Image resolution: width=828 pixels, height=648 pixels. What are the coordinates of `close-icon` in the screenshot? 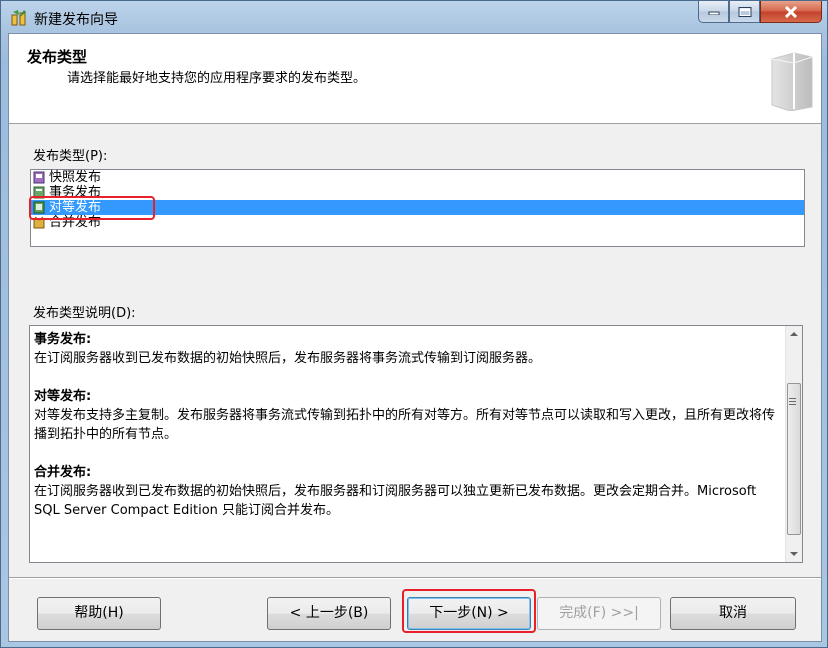 It's located at (791, 11).